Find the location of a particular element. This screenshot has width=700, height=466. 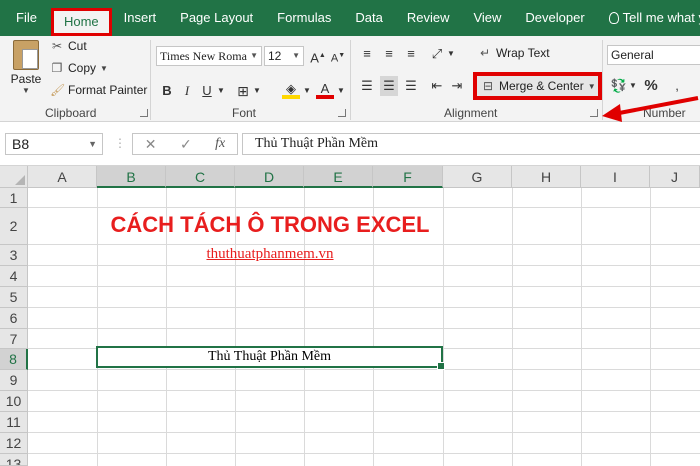

font-color-icon: A is located at coordinates (325, 89).